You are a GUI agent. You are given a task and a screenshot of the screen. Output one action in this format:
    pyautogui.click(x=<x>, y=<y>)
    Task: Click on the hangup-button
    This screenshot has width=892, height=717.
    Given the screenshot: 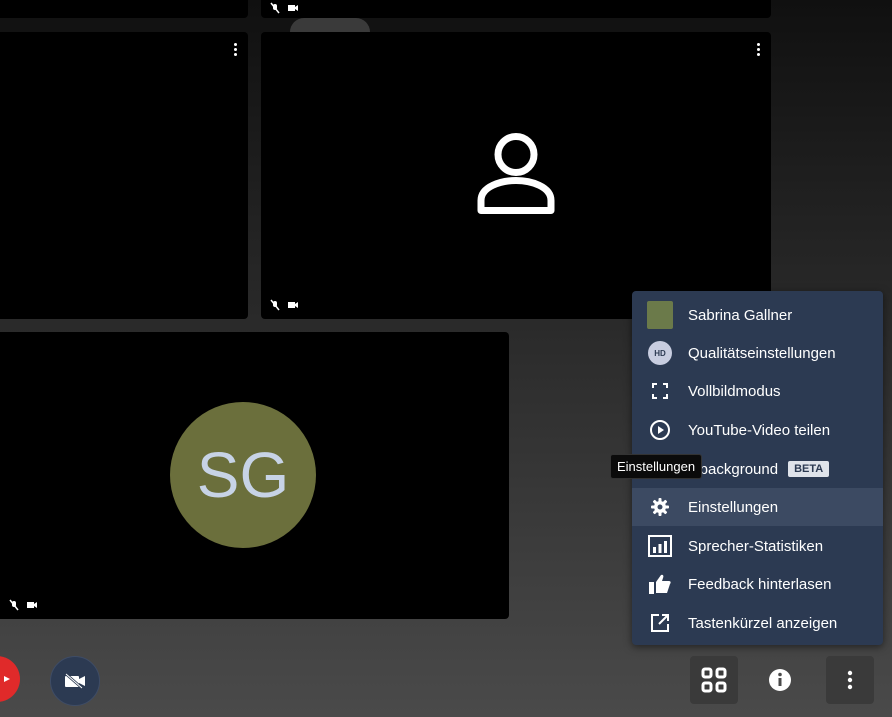 What is the action you would take?
    pyautogui.click(x=10, y=679)
    